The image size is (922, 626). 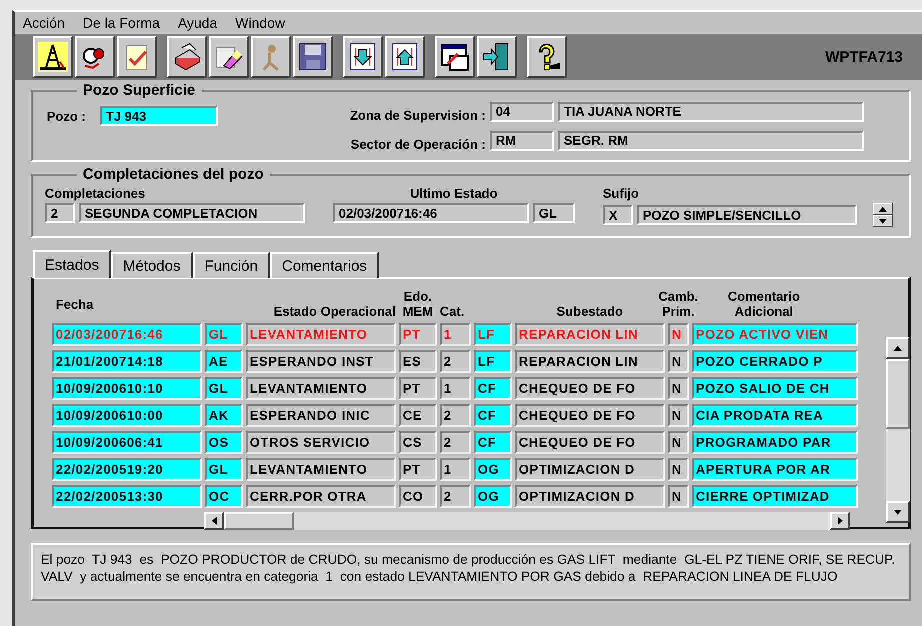 What do you see at coordinates (127, 361) in the screenshot?
I see `date-cell: 21/01/200714:18` at bounding box center [127, 361].